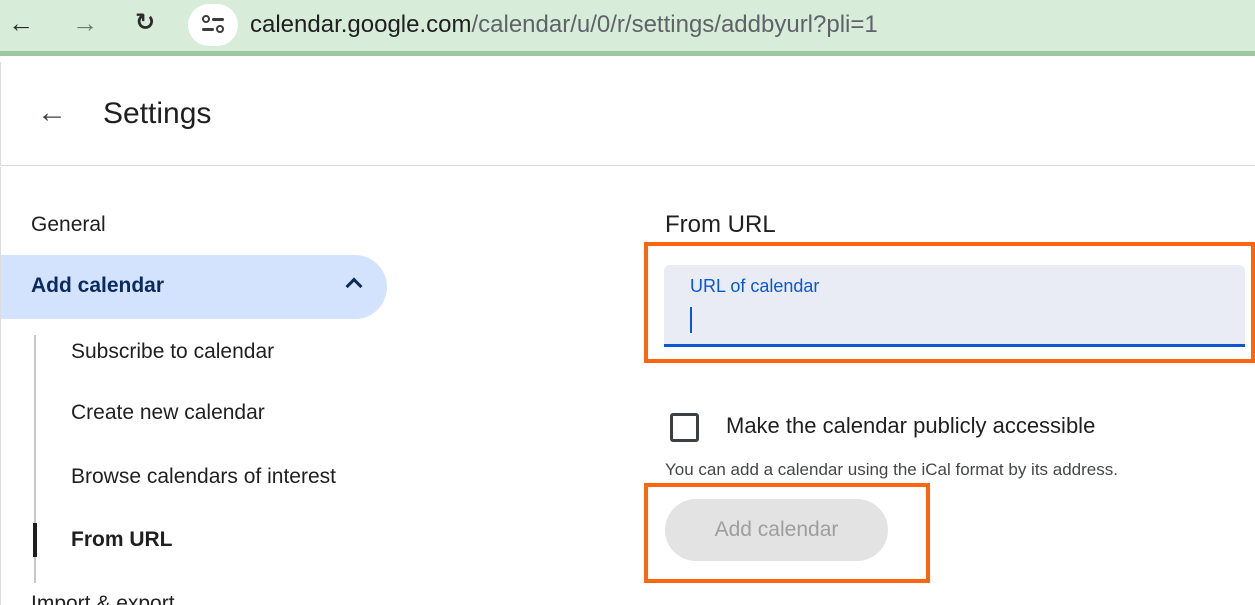  I want to click on browser-forward-icon: →, so click(85, 23).